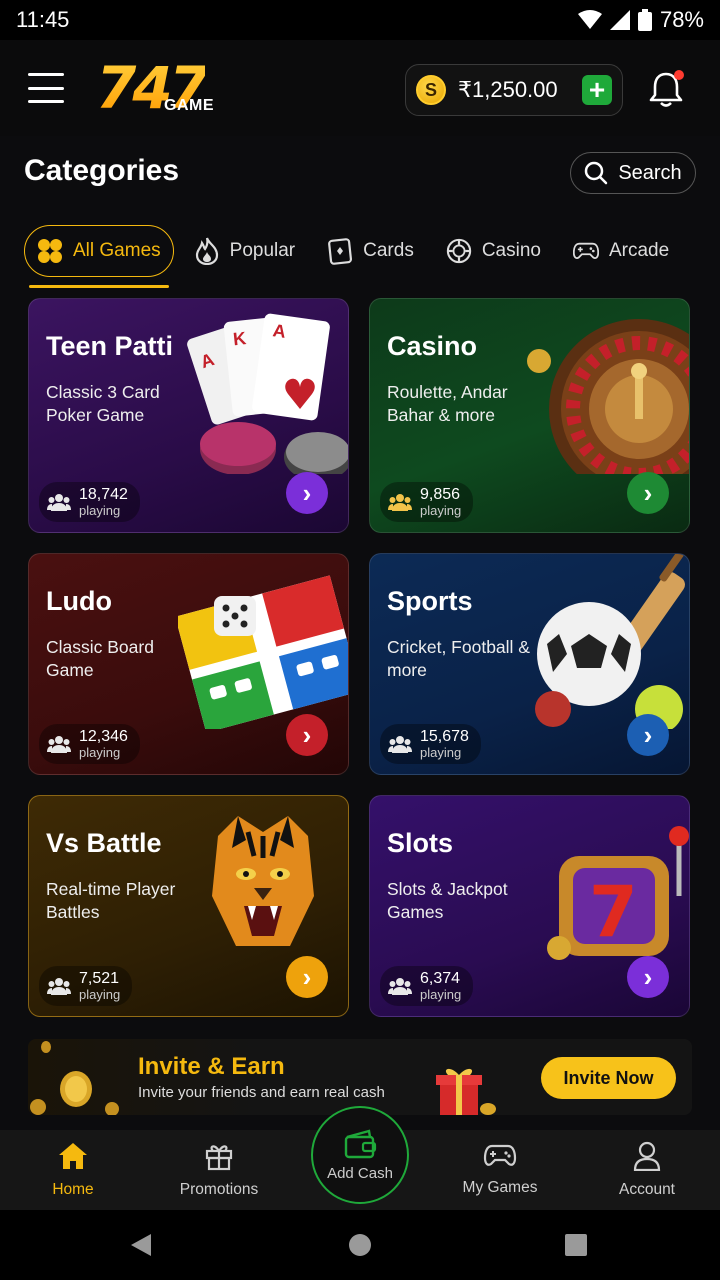 The image size is (720, 1280). I want to click on tab-label: Casino, so click(511, 250).